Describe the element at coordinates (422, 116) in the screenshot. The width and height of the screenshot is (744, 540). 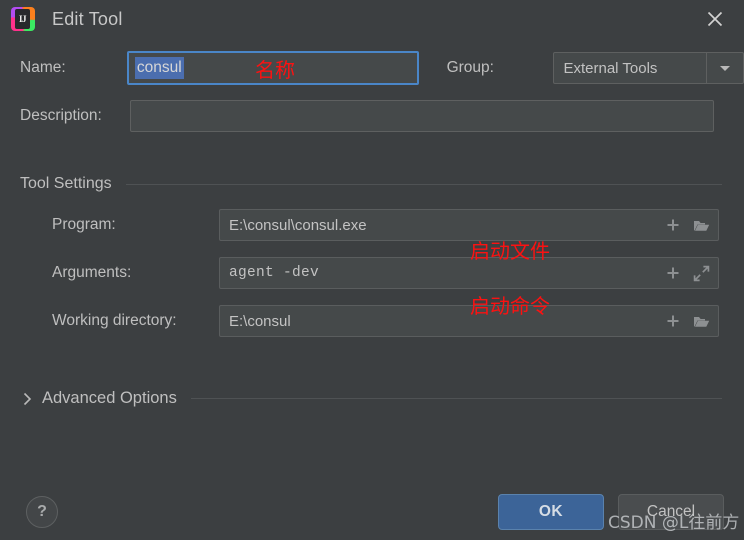
I see `description-input` at that location.